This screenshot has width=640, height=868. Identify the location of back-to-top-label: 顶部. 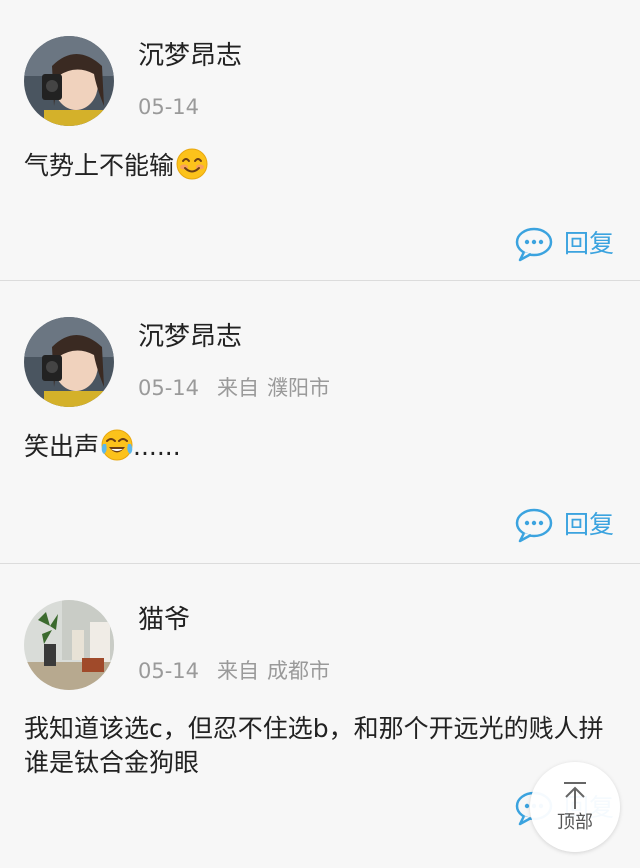
(575, 822).